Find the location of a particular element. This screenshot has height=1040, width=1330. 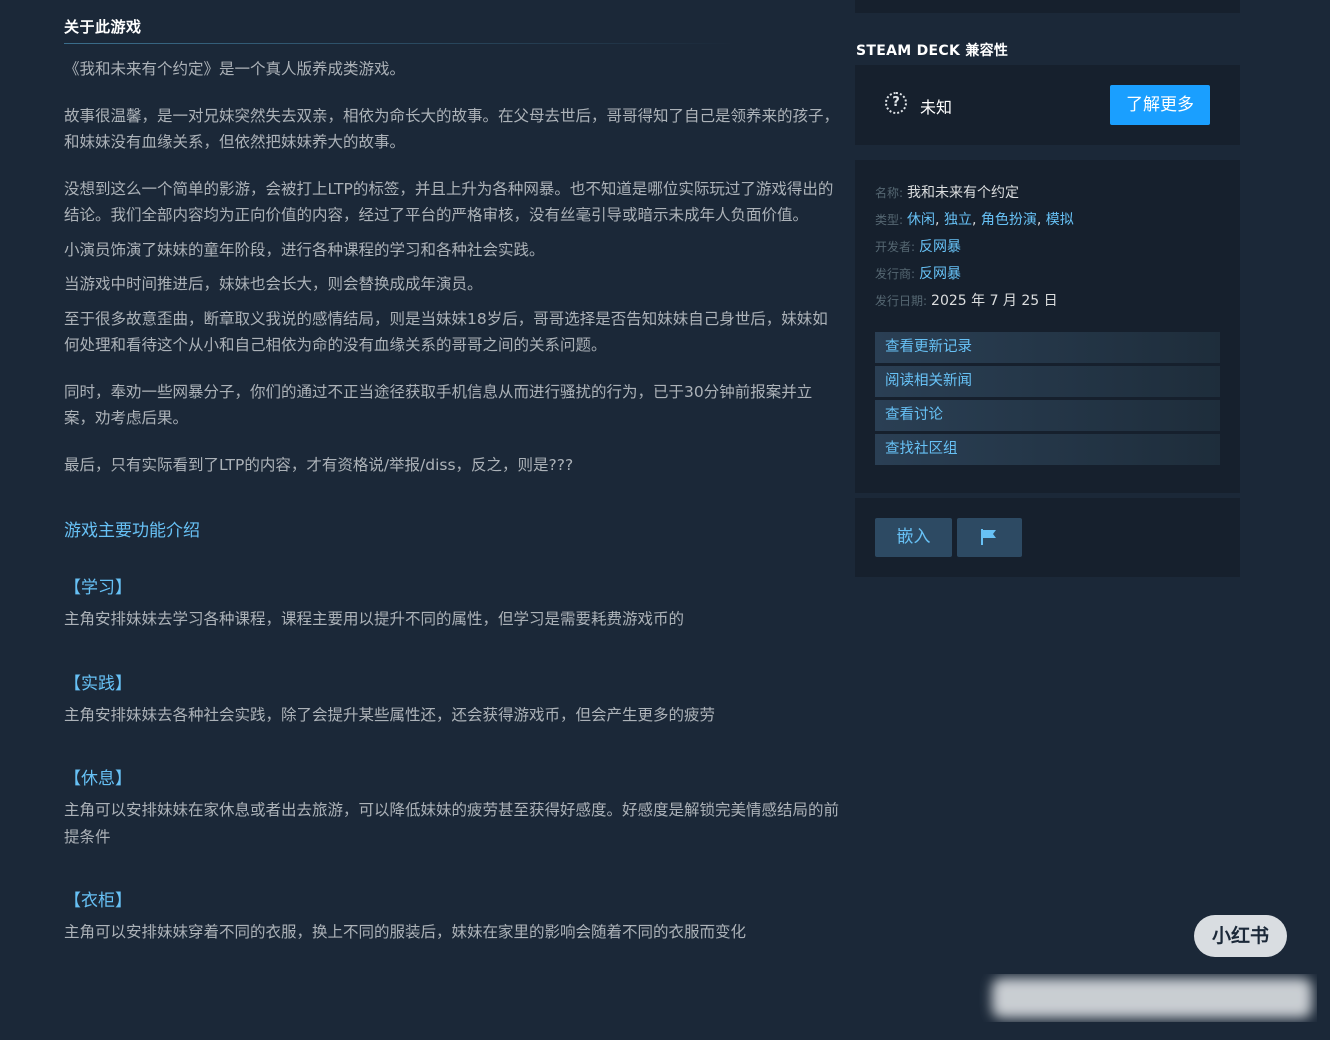

flag-icon is located at coordinates (988, 537).